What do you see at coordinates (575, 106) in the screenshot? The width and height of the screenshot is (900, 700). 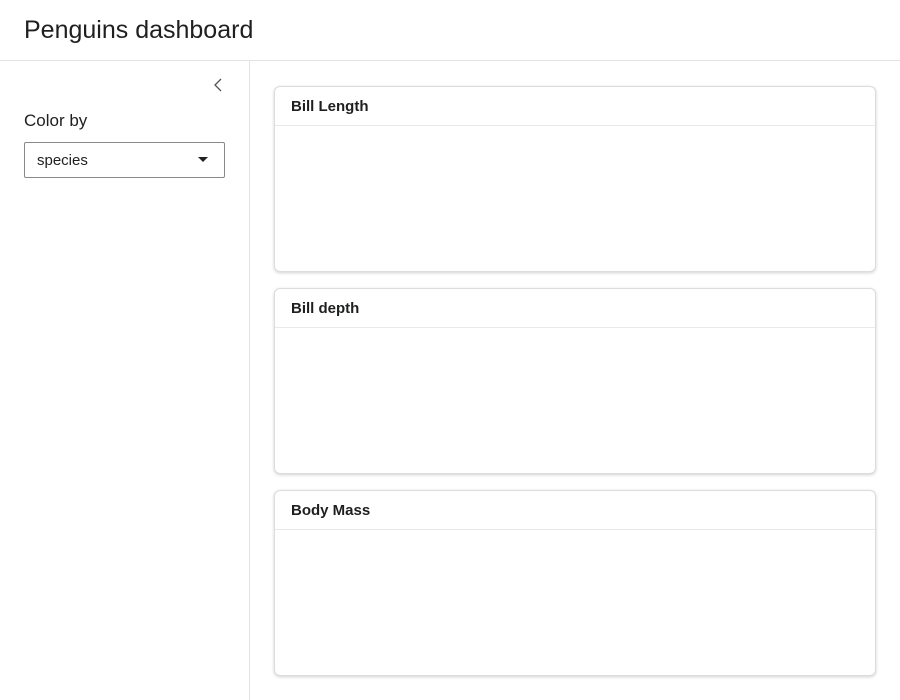 I see `card-title-bill-length: Bill Length` at bounding box center [575, 106].